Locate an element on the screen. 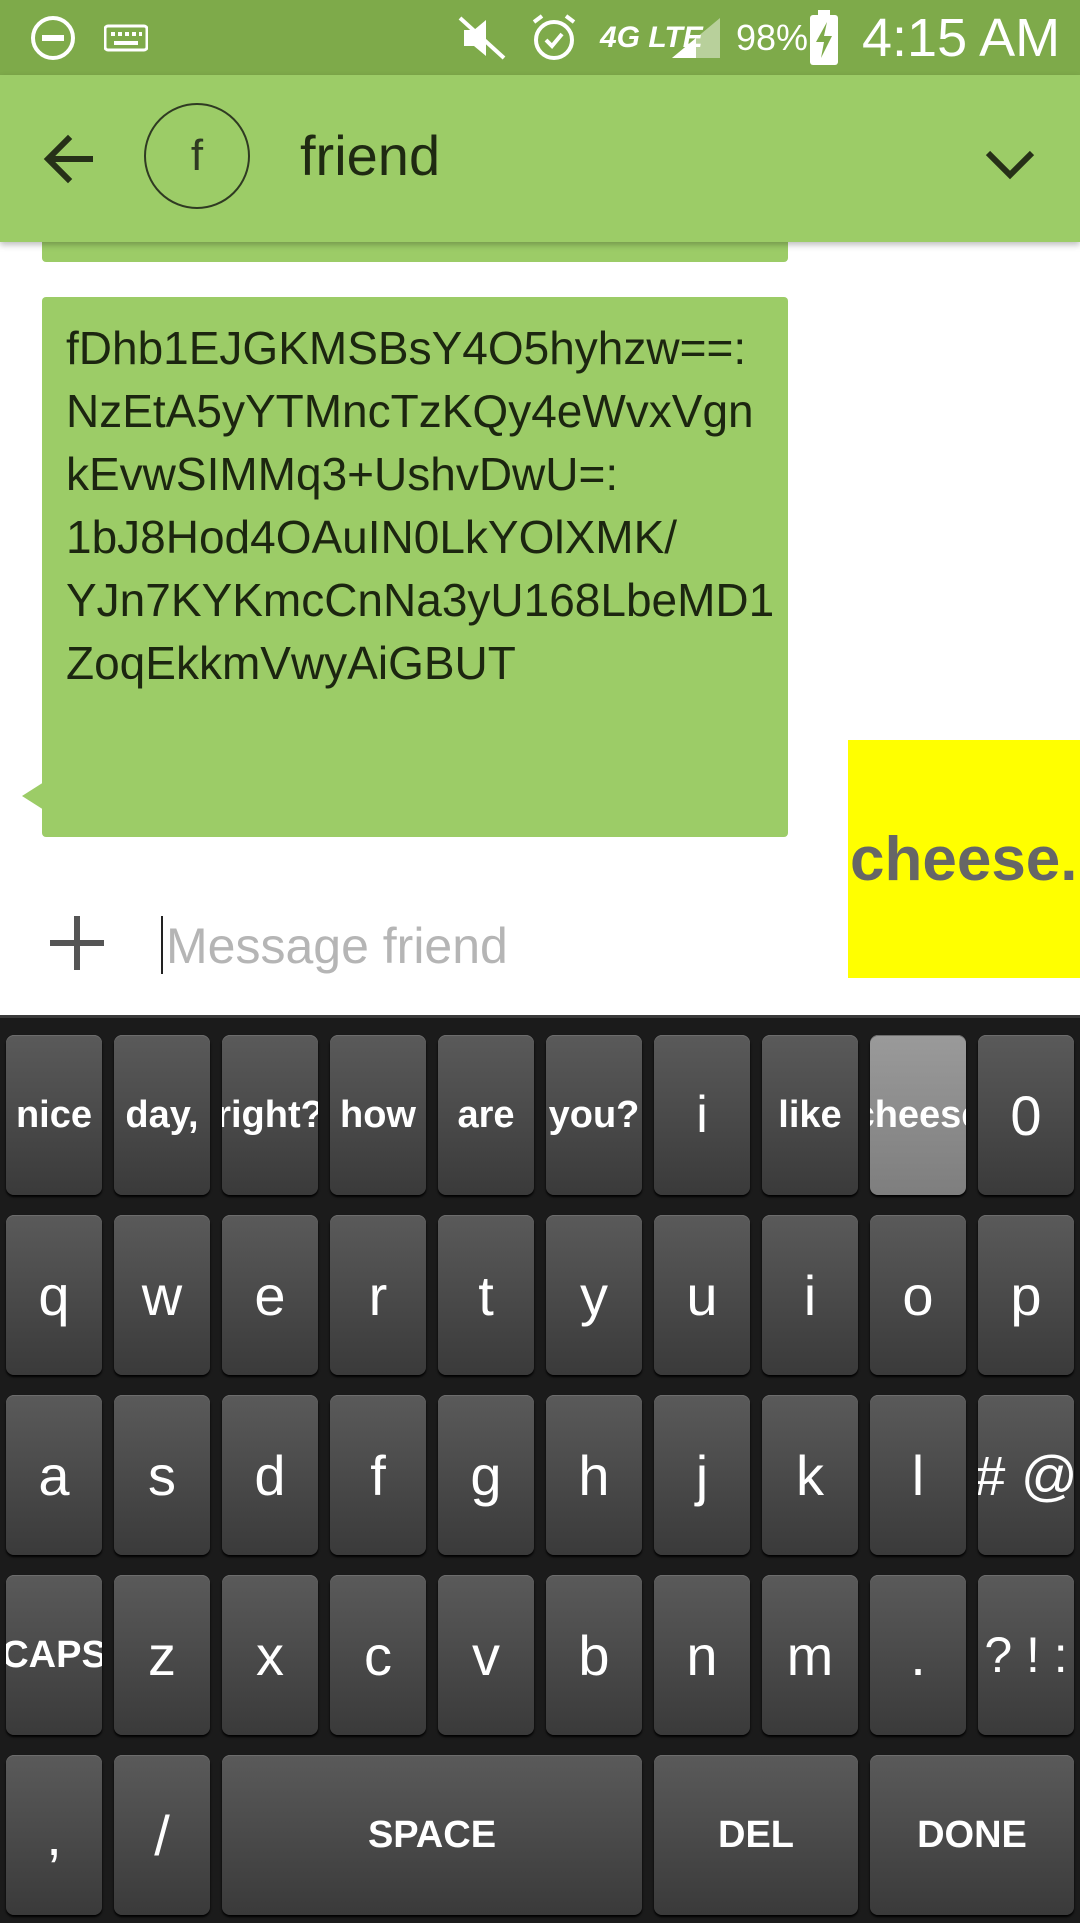 The width and height of the screenshot is (1080, 1923). battery-charging-icon is located at coordinates (824, 37).